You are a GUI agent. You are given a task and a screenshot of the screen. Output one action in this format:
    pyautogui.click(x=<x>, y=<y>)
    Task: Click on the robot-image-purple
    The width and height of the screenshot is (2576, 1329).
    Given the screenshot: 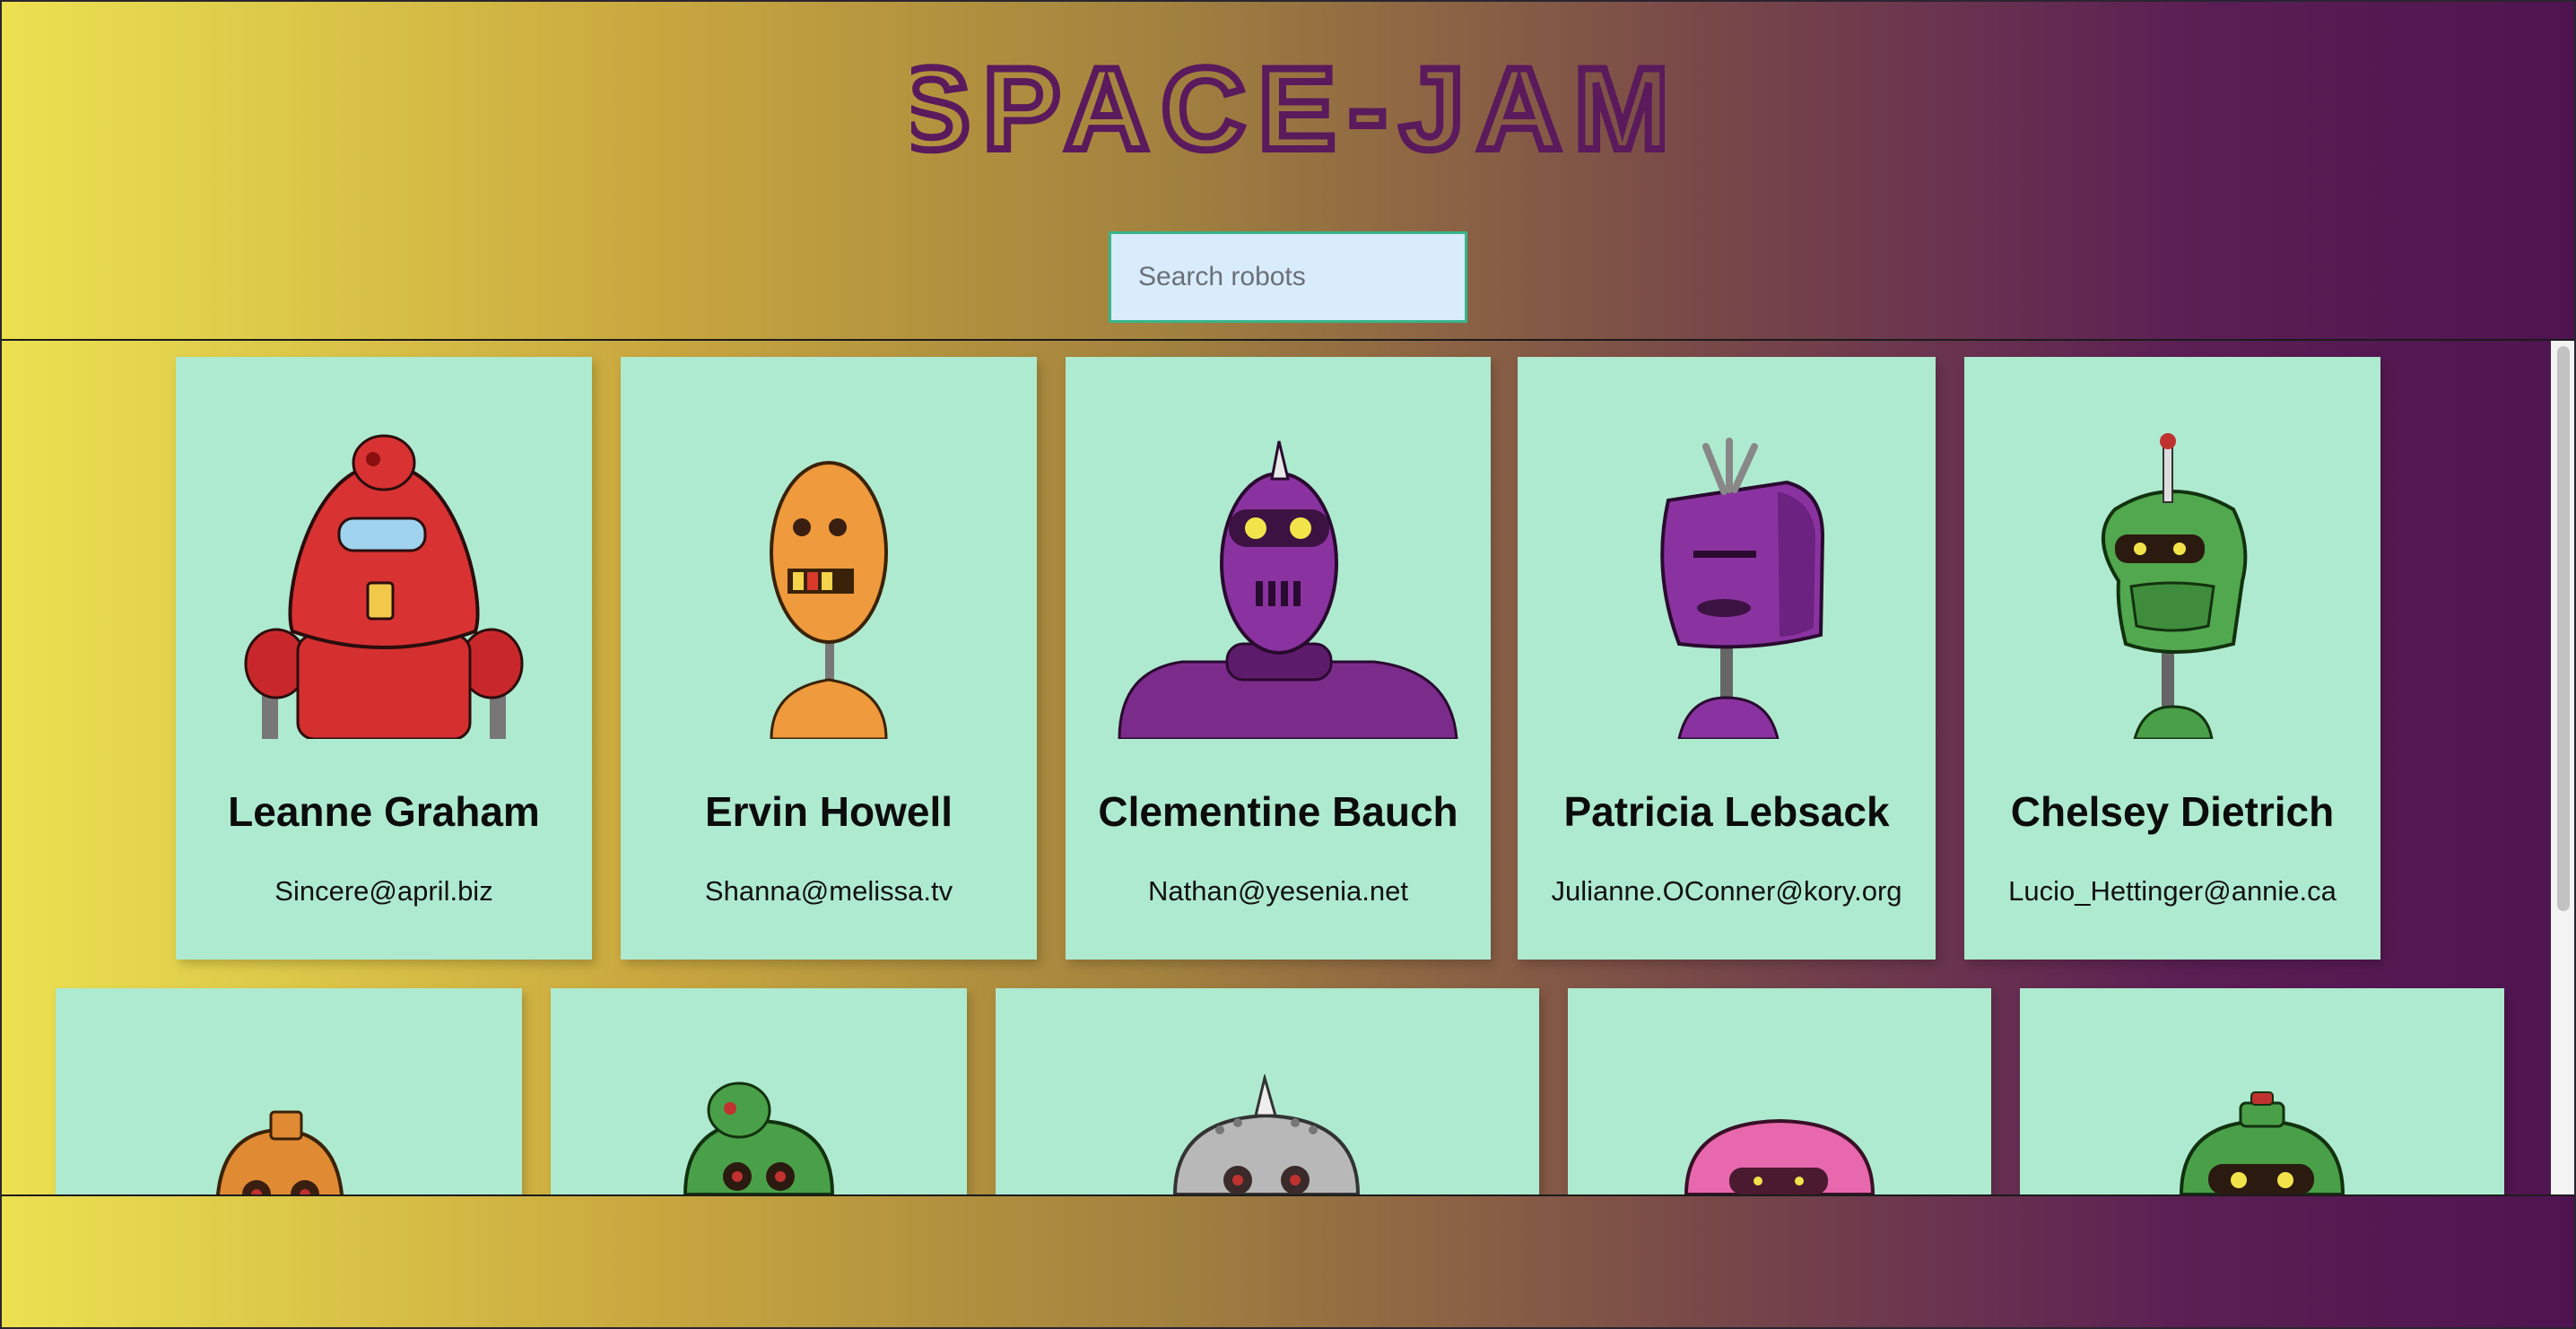 What is the action you would take?
    pyautogui.click(x=1288, y=589)
    